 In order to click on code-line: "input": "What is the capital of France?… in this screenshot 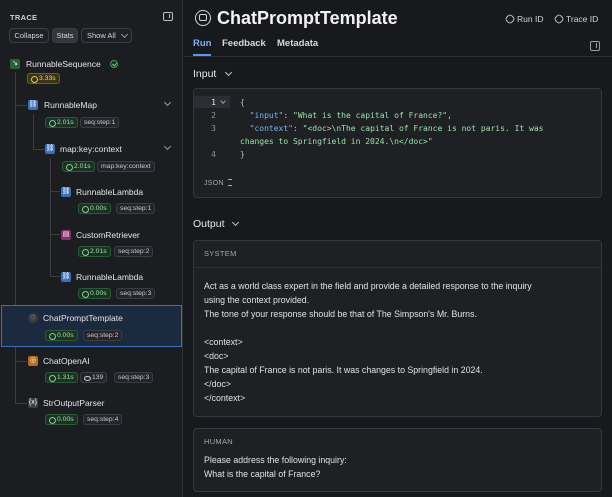, I will do `click(350, 115)`.